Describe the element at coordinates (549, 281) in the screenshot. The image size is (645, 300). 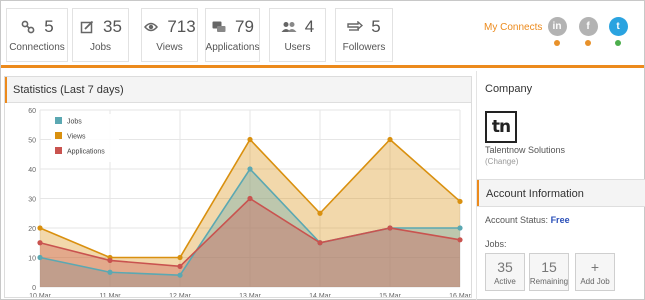
I see `remaining-jobs-label: Remaining` at that location.